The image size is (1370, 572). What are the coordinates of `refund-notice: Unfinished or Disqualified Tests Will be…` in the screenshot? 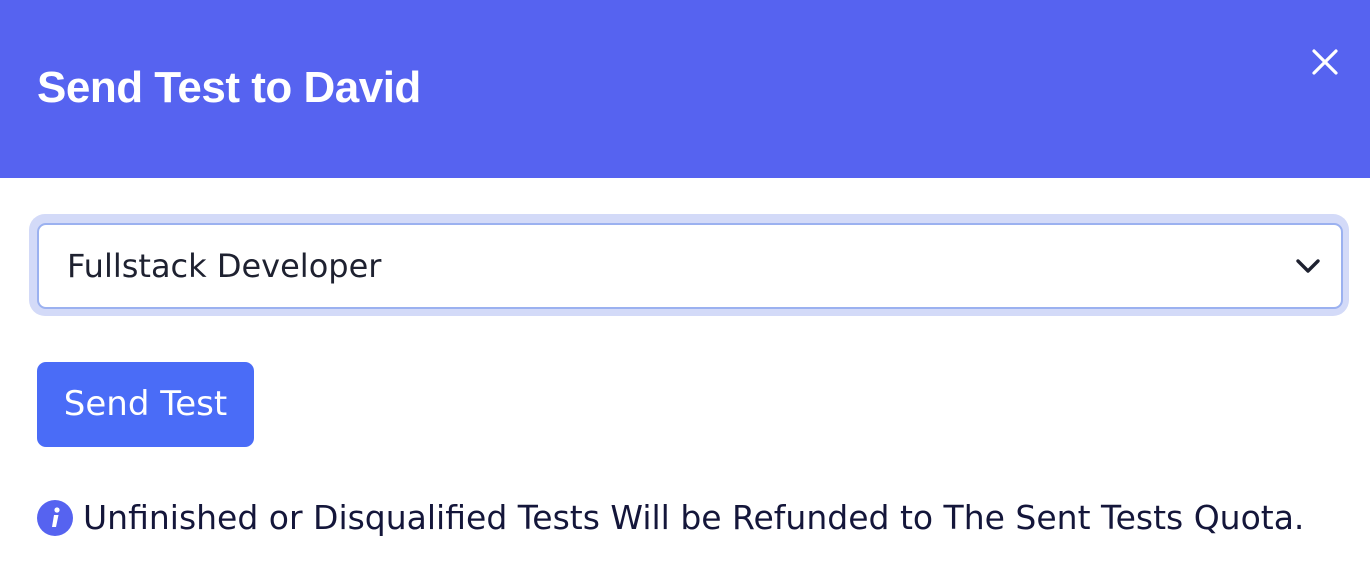 It's located at (670, 518).